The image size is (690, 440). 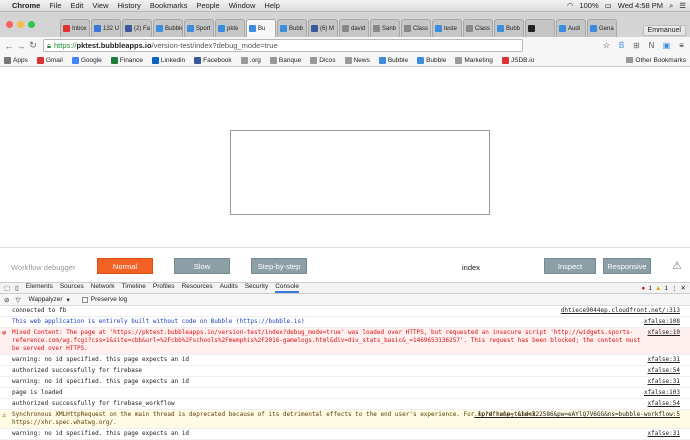 What do you see at coordinates (31, 24) in the screenshot?
I see `zoom-window-button` at bounding box center [31, 24].